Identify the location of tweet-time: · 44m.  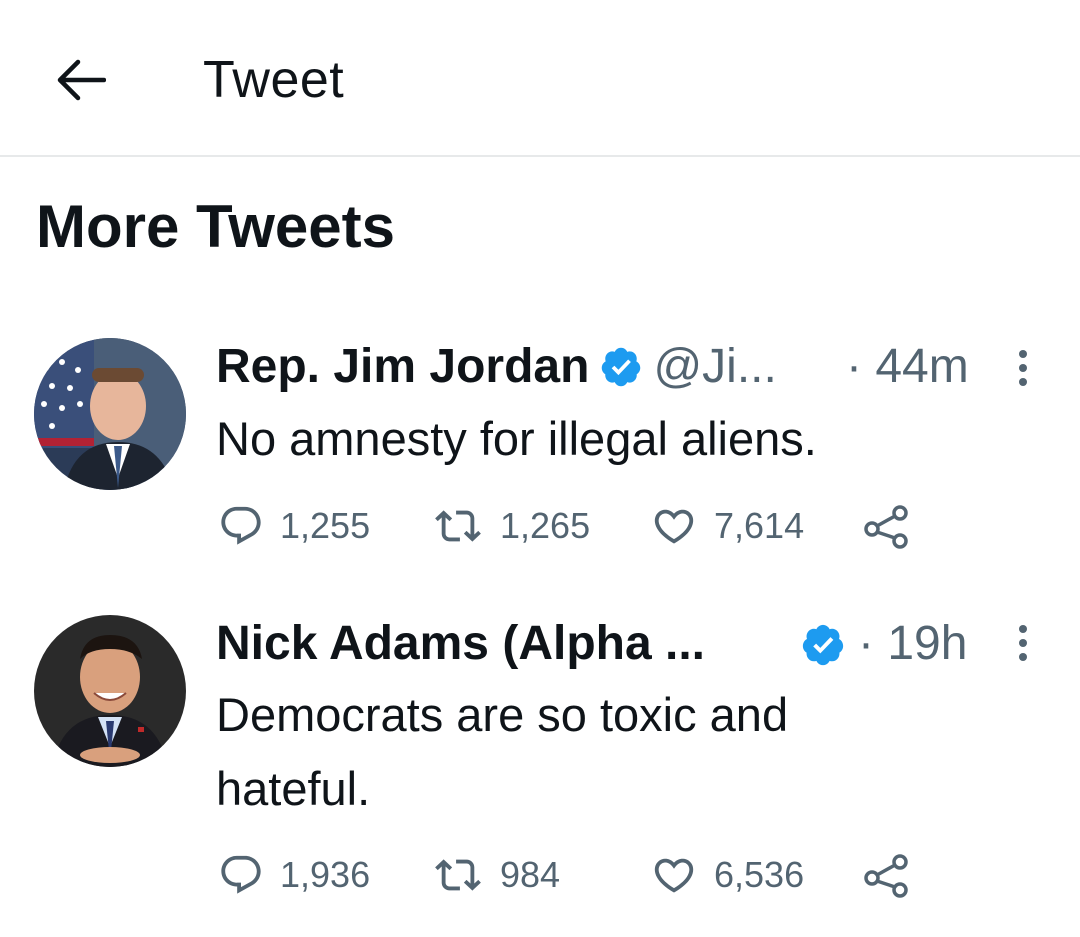
(907, 367).